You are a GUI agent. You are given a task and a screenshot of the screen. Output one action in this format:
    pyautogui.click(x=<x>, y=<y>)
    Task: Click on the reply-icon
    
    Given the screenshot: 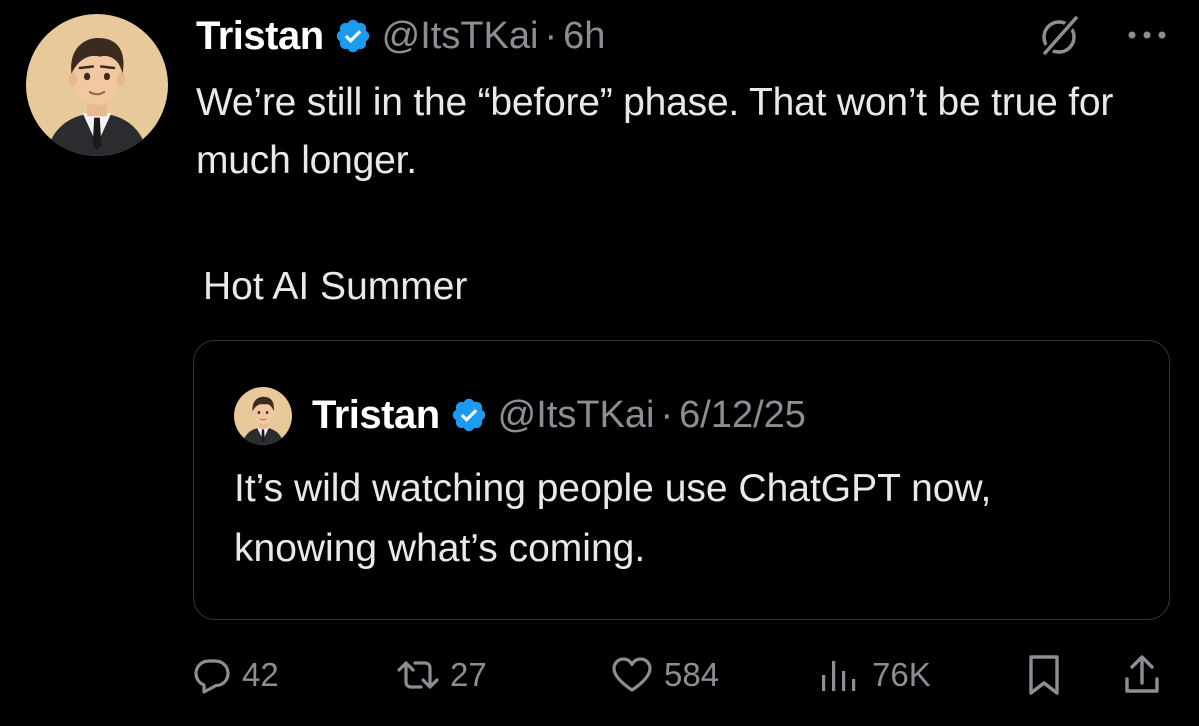 What is the action you would take?
    pyautogui.click(x=212, y=675)
    